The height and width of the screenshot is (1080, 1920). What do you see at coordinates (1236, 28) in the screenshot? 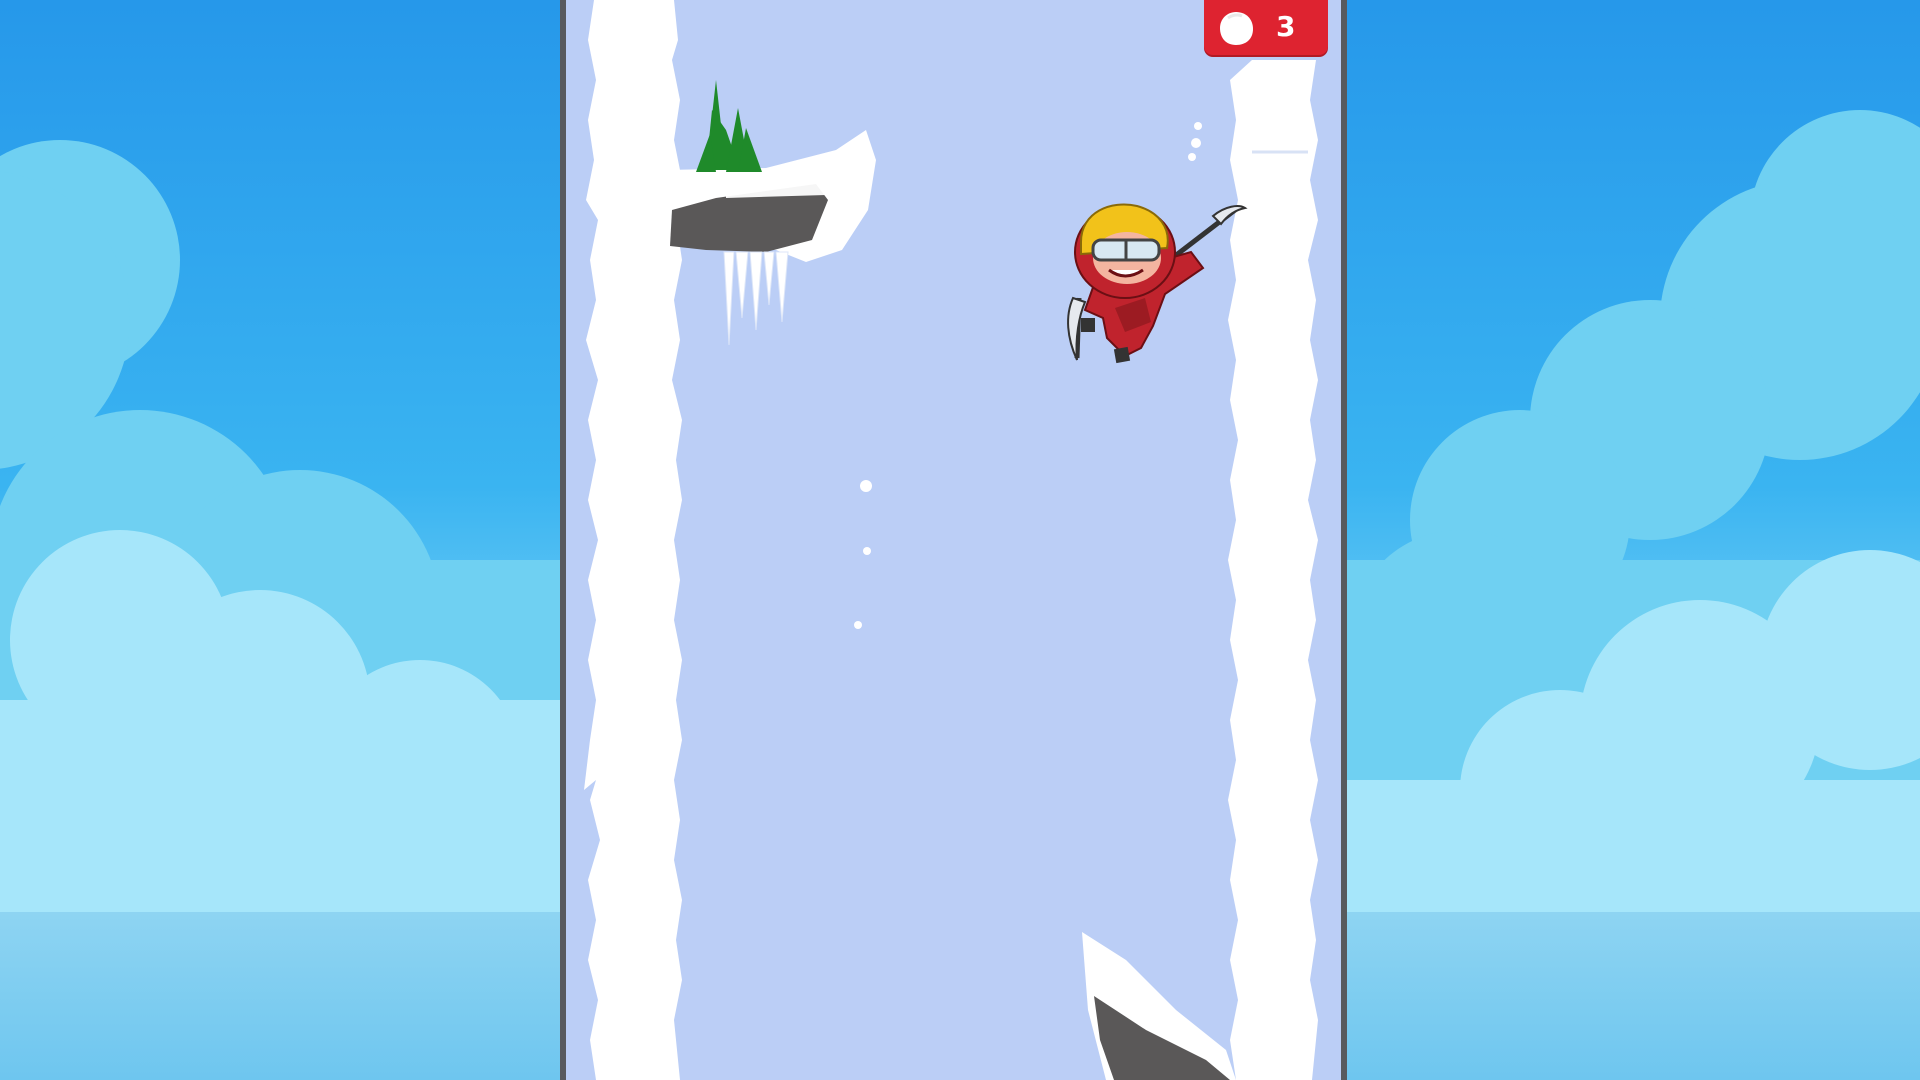
I see `snowball-icon` at bounding box center [1236, 28].